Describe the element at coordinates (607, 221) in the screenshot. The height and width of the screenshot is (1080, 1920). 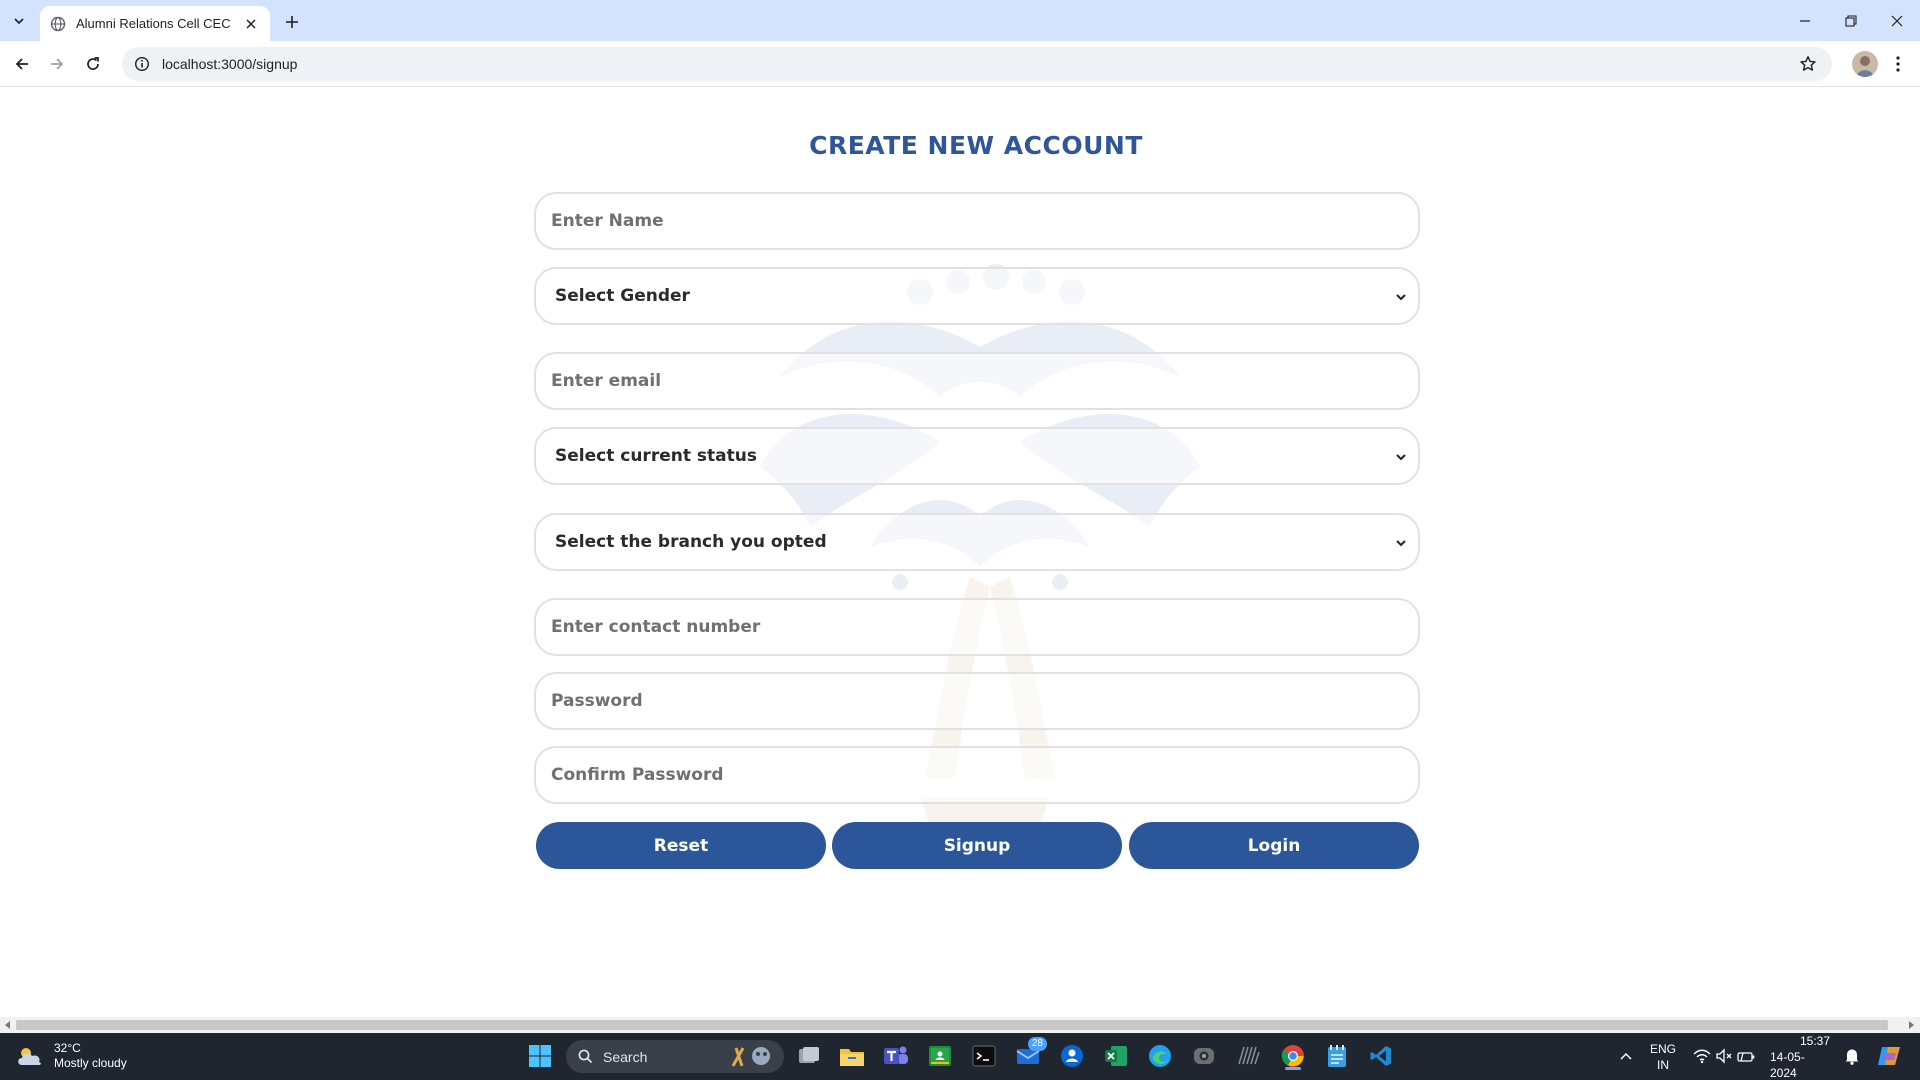
I see `name-placeholder: Enter Name` at that location.